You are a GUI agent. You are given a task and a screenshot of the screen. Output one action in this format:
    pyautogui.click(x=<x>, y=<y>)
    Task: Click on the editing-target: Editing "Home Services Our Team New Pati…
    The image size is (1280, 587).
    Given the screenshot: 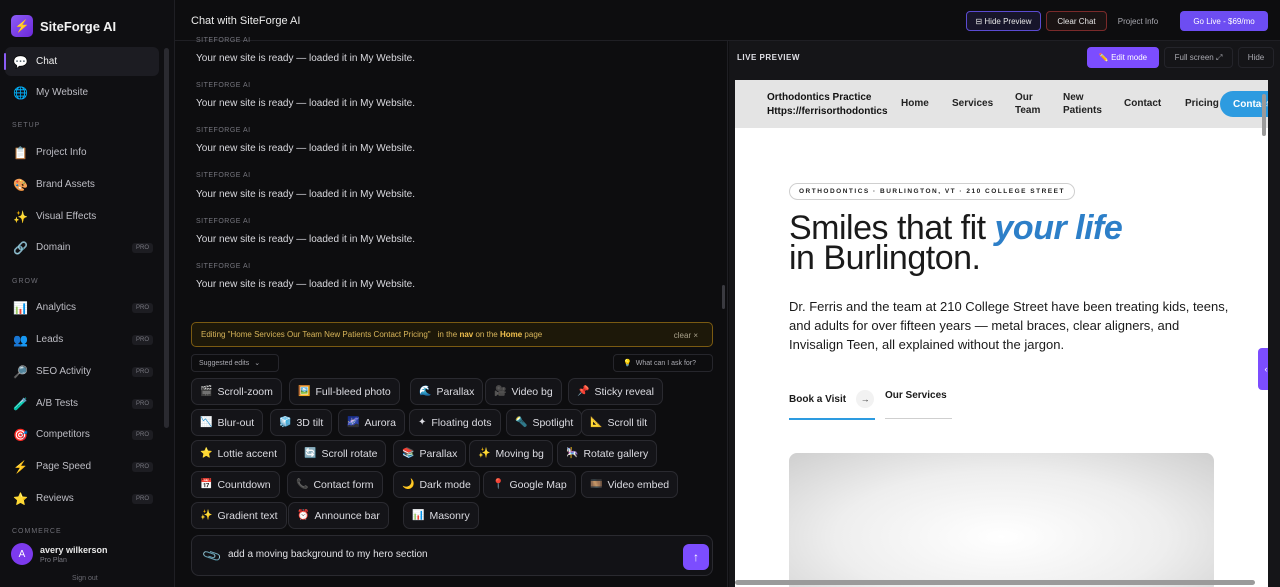 What is the action you would take?
    pyautogui.click(x=316, y=334)
    